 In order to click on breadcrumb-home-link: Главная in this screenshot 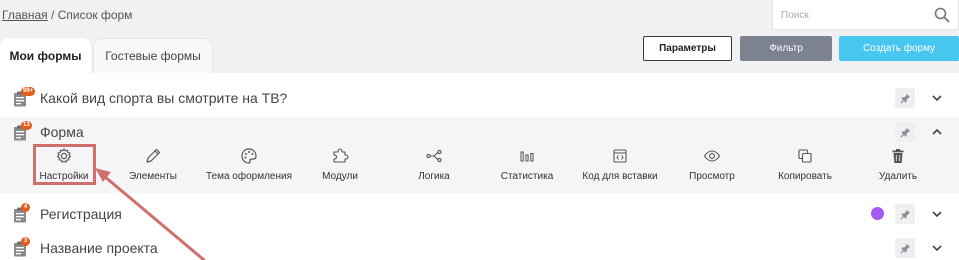, I will do `click(25, 15)`.